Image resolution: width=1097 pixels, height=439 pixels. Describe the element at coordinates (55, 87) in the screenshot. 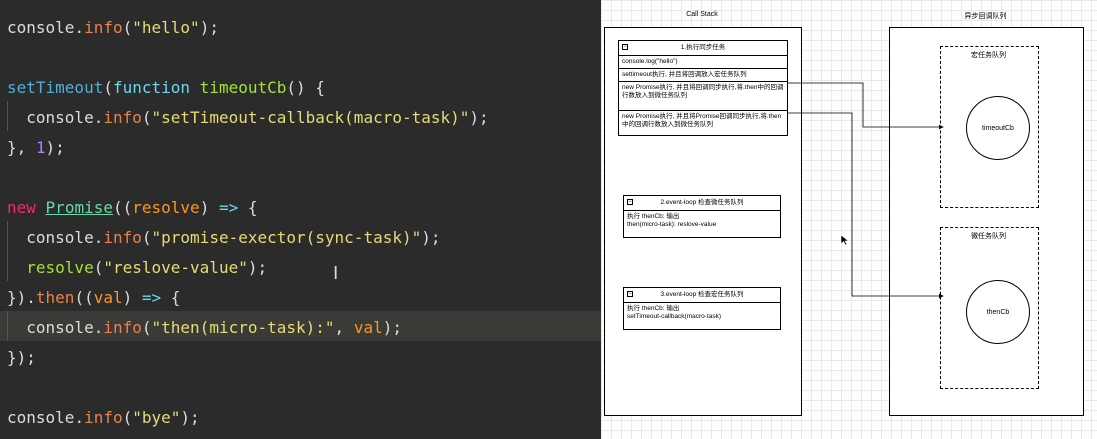

I see `code-token: setTimeout` at that location.